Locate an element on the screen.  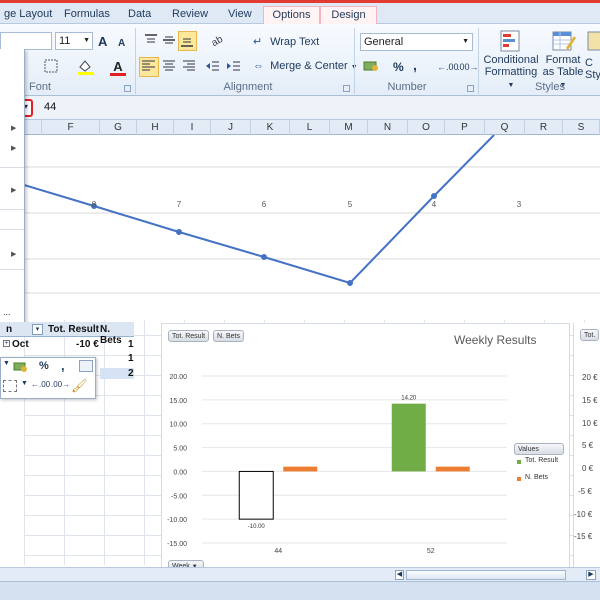
column-header-l: L is located at coordinates (310, 127).